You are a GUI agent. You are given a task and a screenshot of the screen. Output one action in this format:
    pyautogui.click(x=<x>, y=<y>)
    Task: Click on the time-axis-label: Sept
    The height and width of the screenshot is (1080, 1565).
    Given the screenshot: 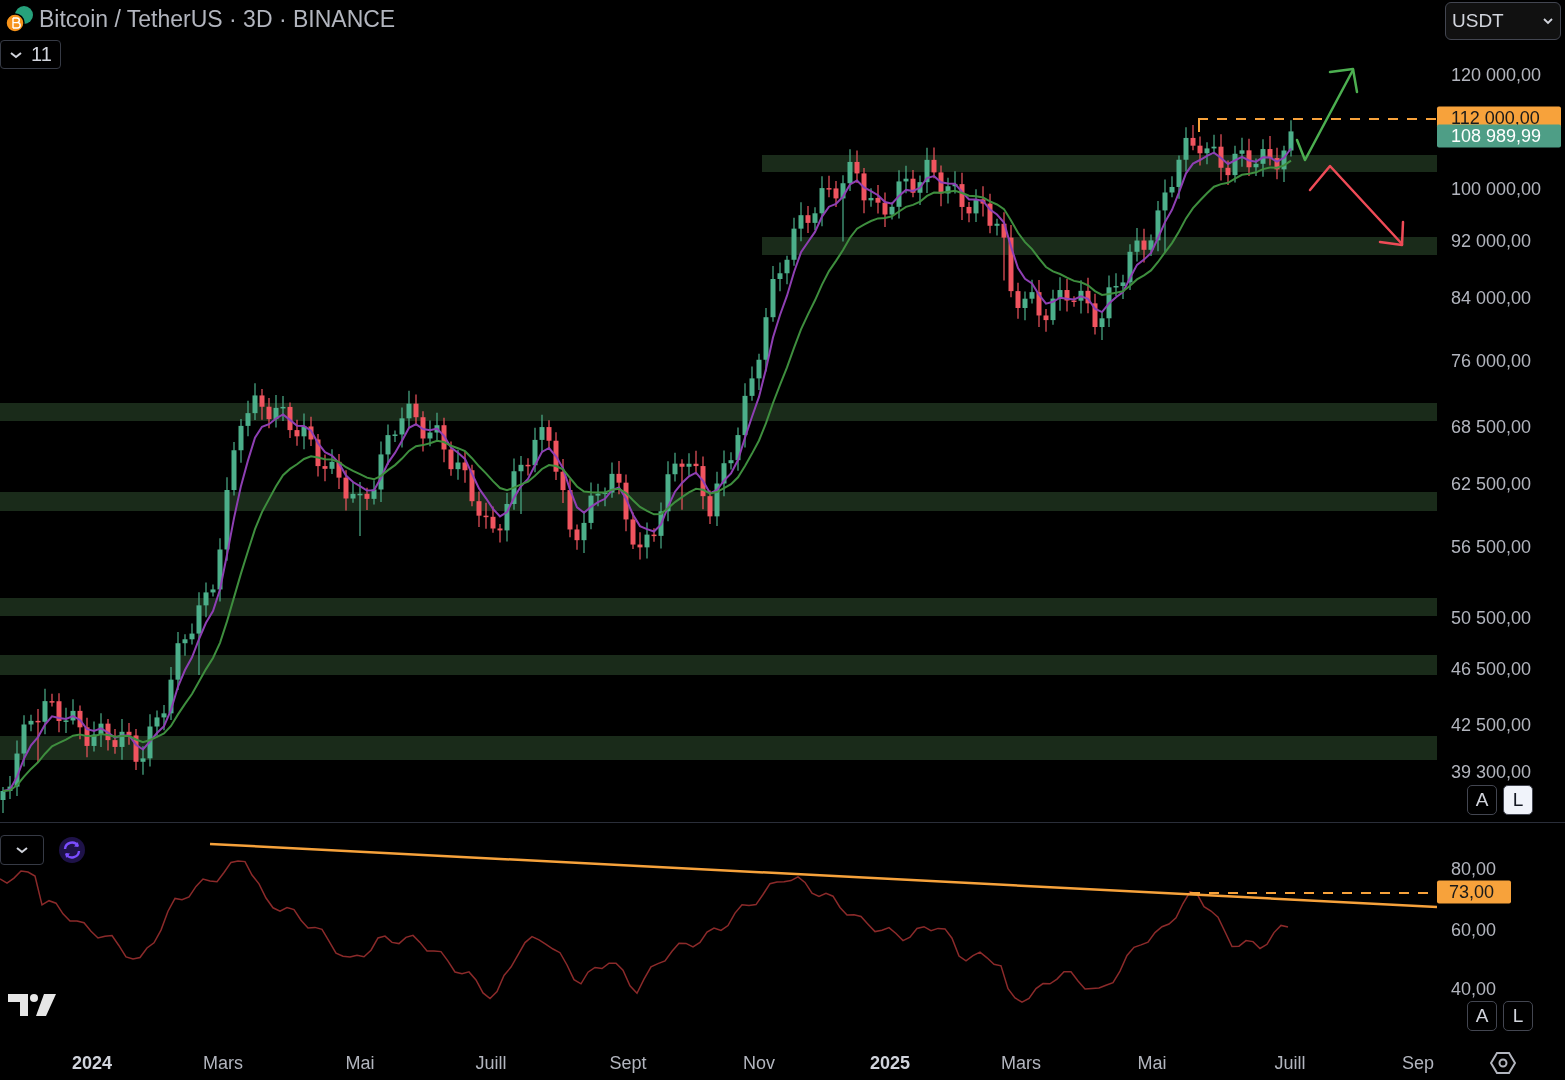 What is the action you would take?
    pyautogui.click(x=628, y=1063)
    